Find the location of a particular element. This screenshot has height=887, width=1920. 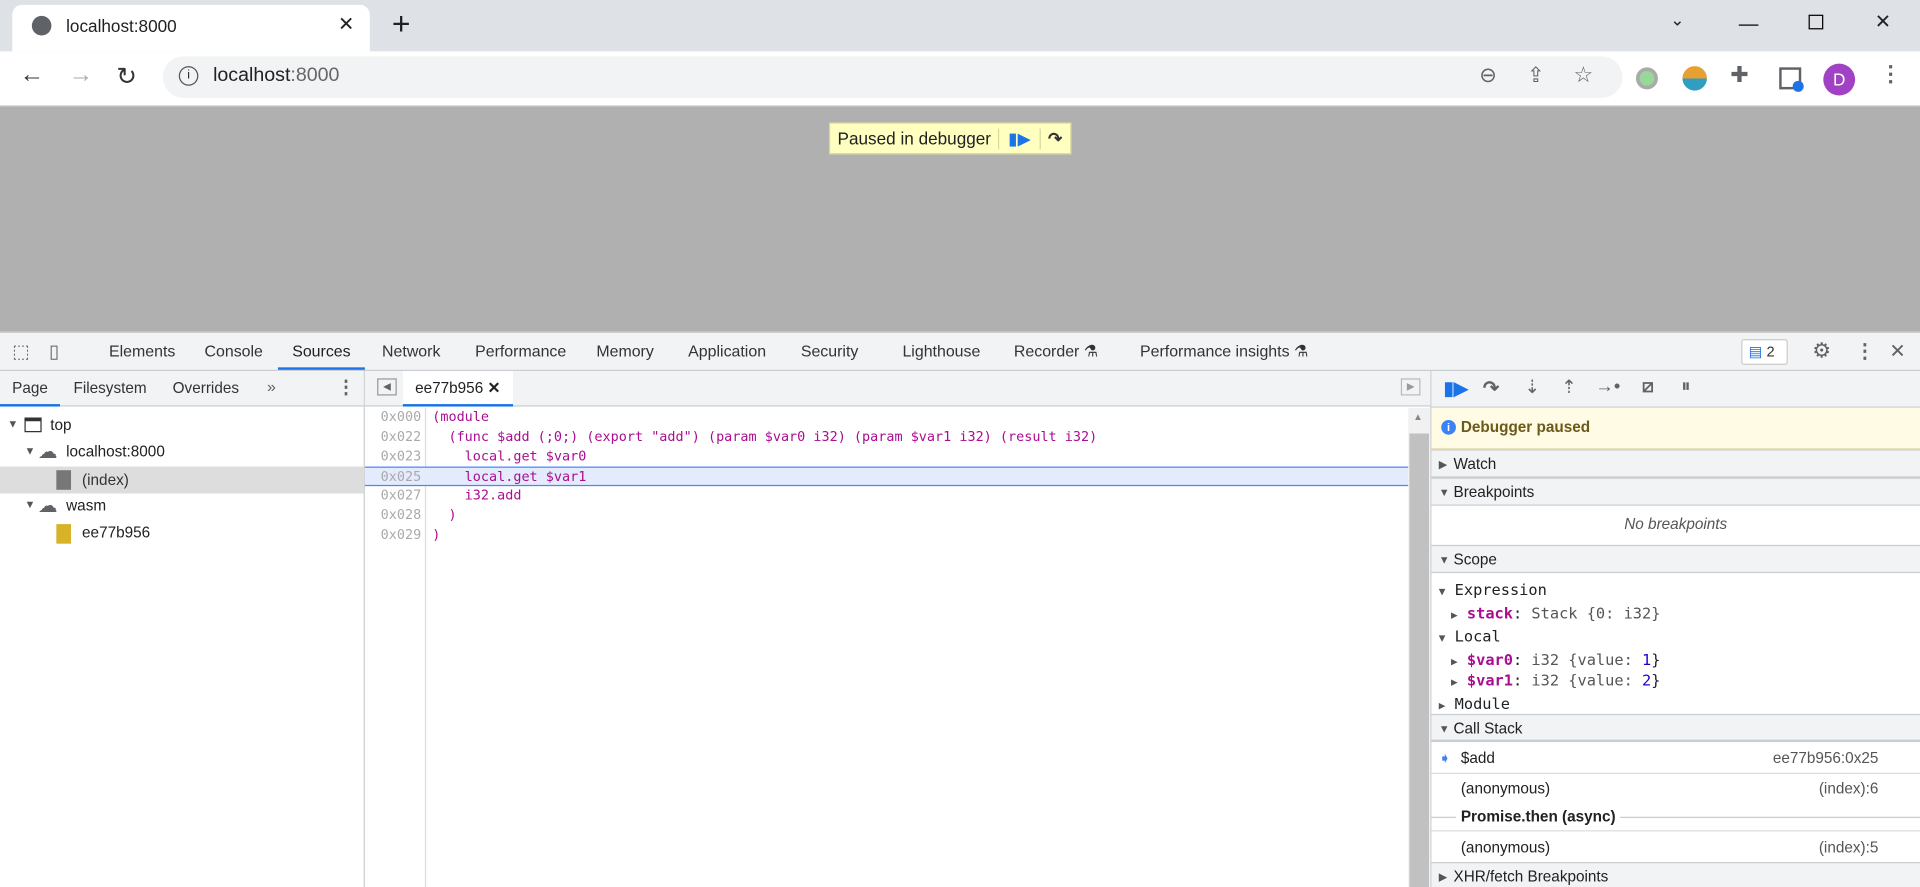

breakpoints-section-header: ▼ Breakpoints is located at coordinates (1675, 491).